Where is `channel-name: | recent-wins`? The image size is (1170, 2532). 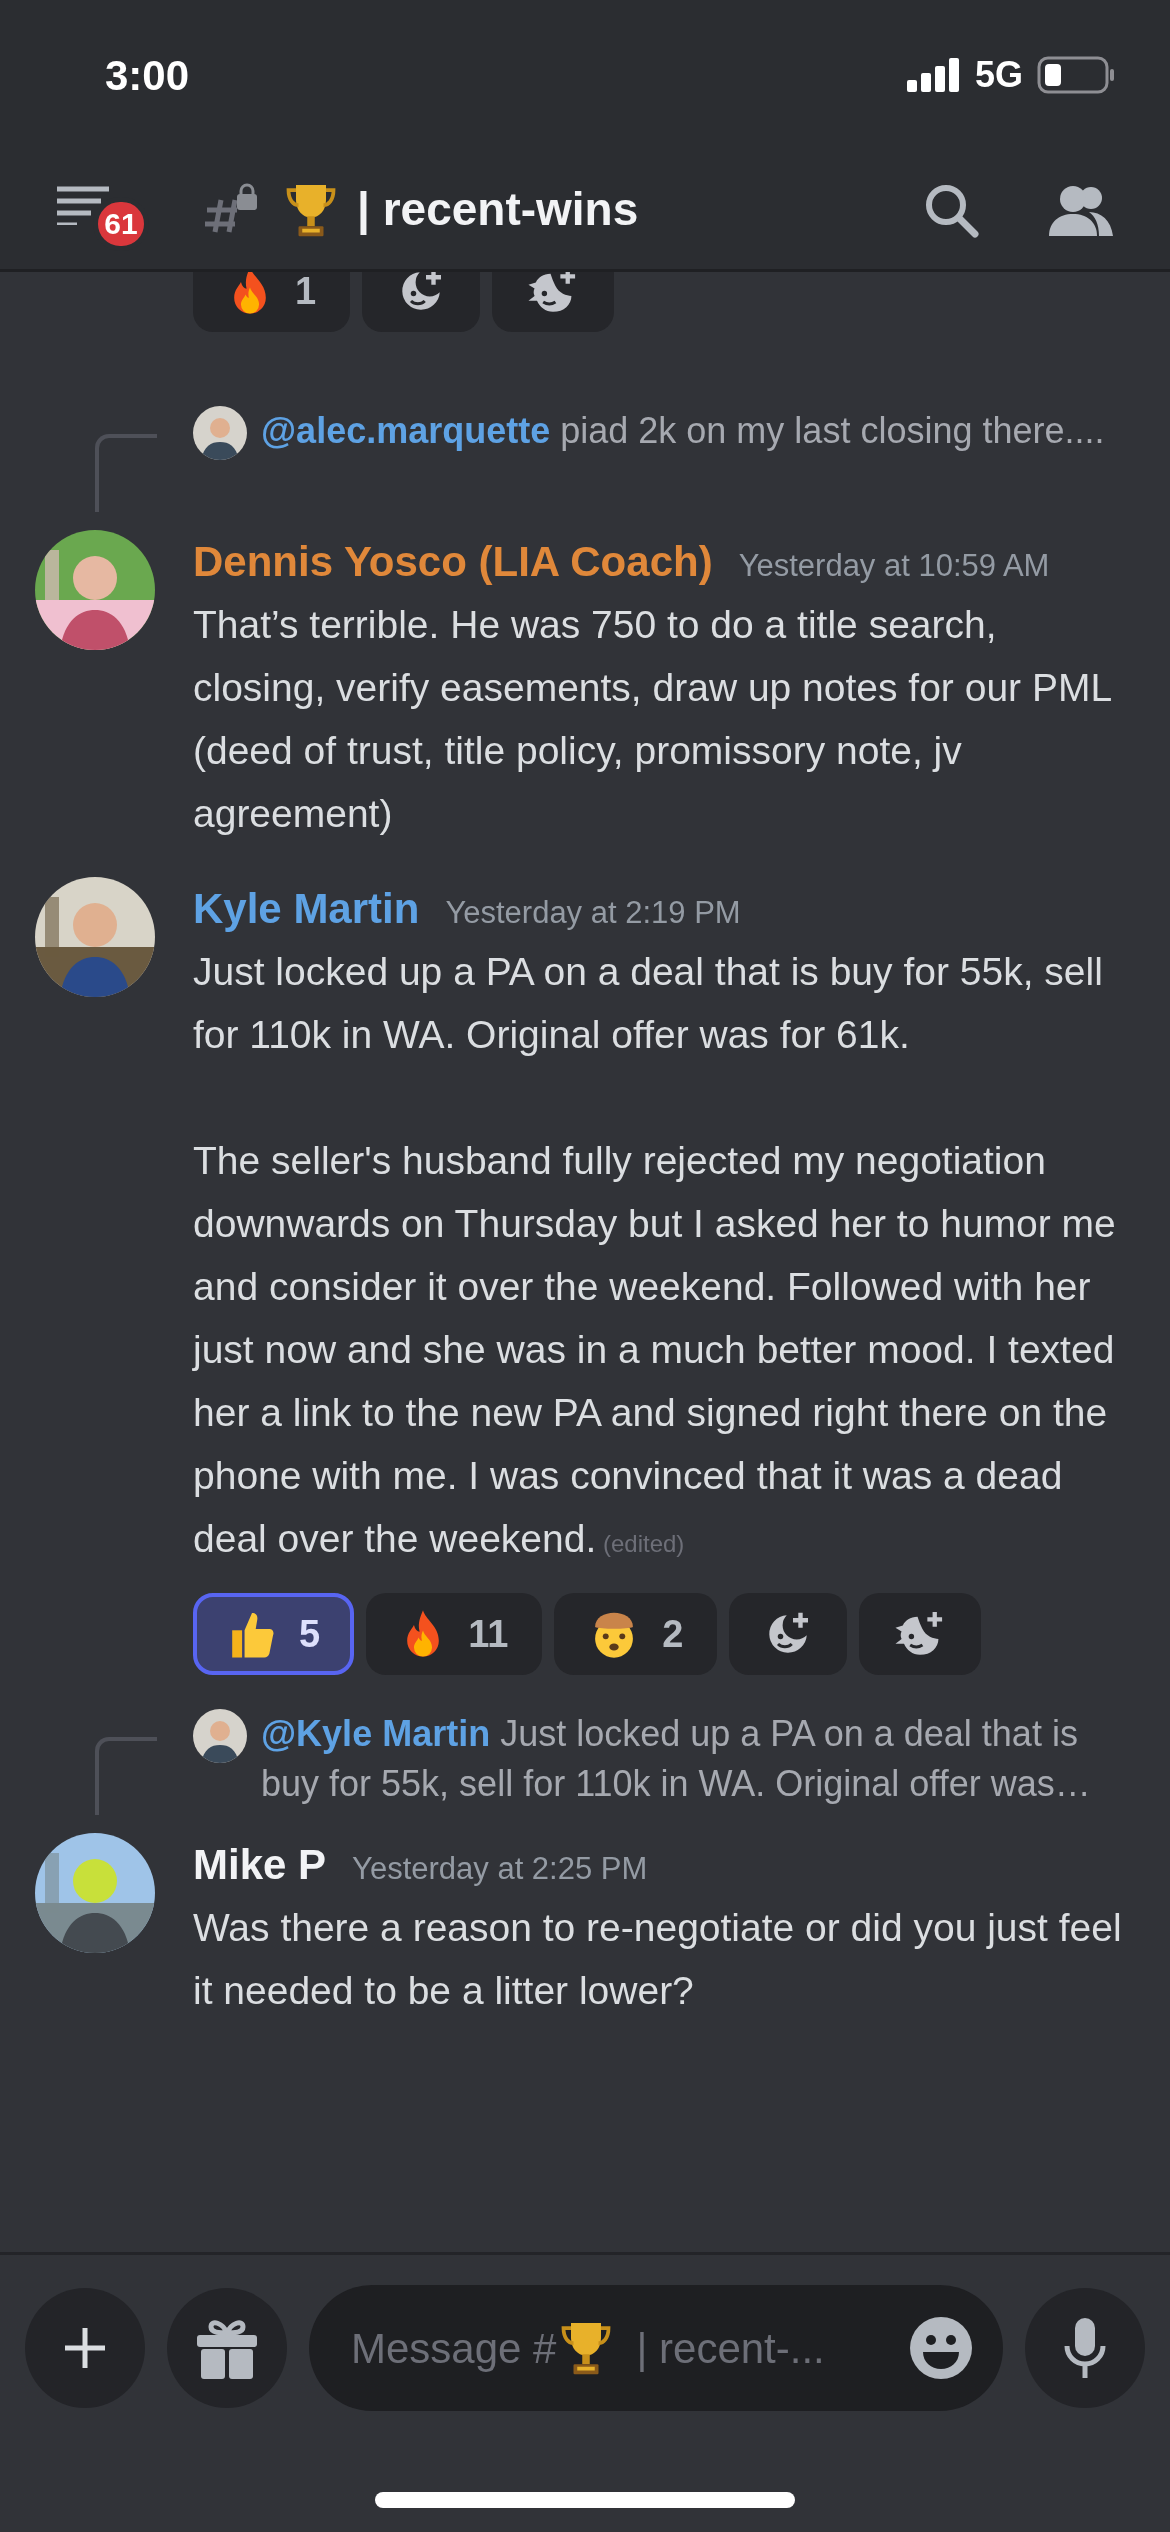
channel-name: | recent-wins is located at coordinates (498, 209).